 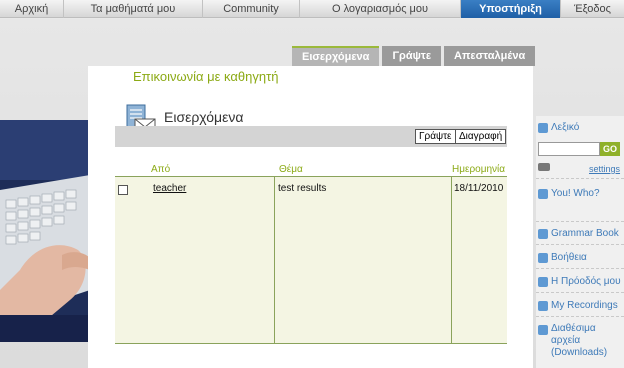 I want to click on folder-title: Εισερχόμενα, so click(x=204, y=117).